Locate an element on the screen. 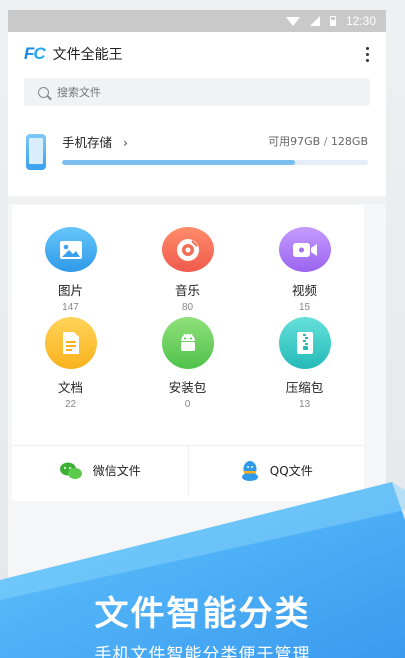 The image size is (405, 658). category-documents: 文档 22 is located at coordinates (70, 369).